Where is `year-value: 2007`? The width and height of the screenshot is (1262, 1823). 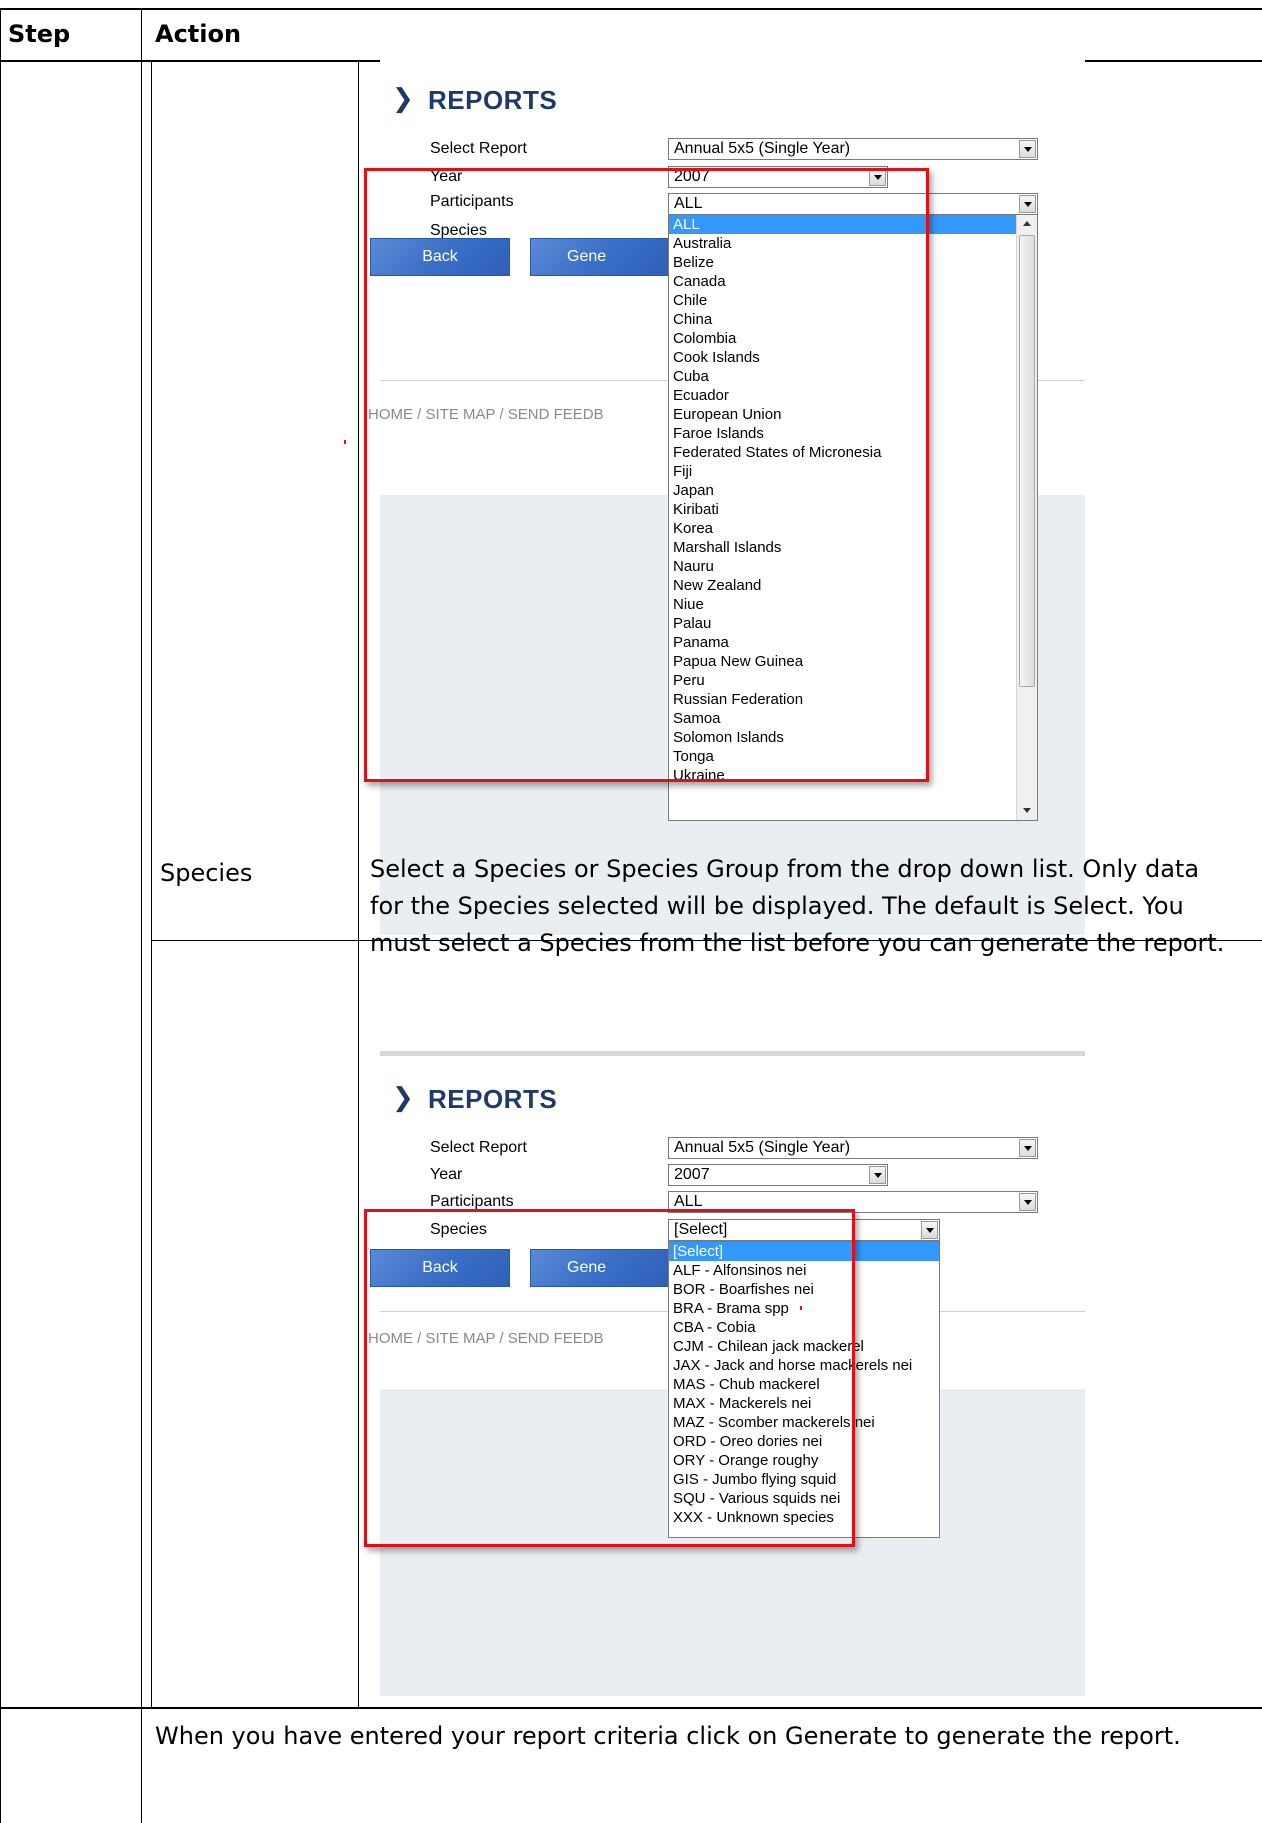
year-value: 2007 is located at coordinates (692, 1174).